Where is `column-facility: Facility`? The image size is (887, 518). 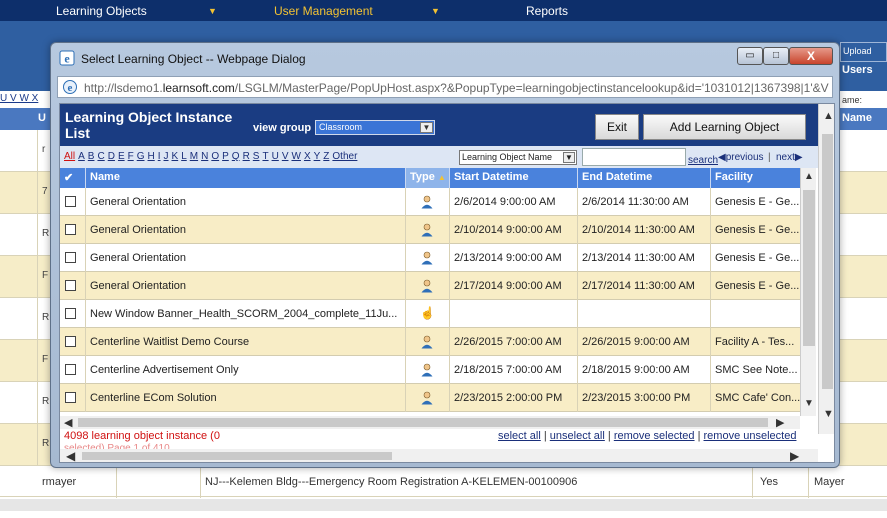 column-facility: Facility is located at coordinates (755, 178).